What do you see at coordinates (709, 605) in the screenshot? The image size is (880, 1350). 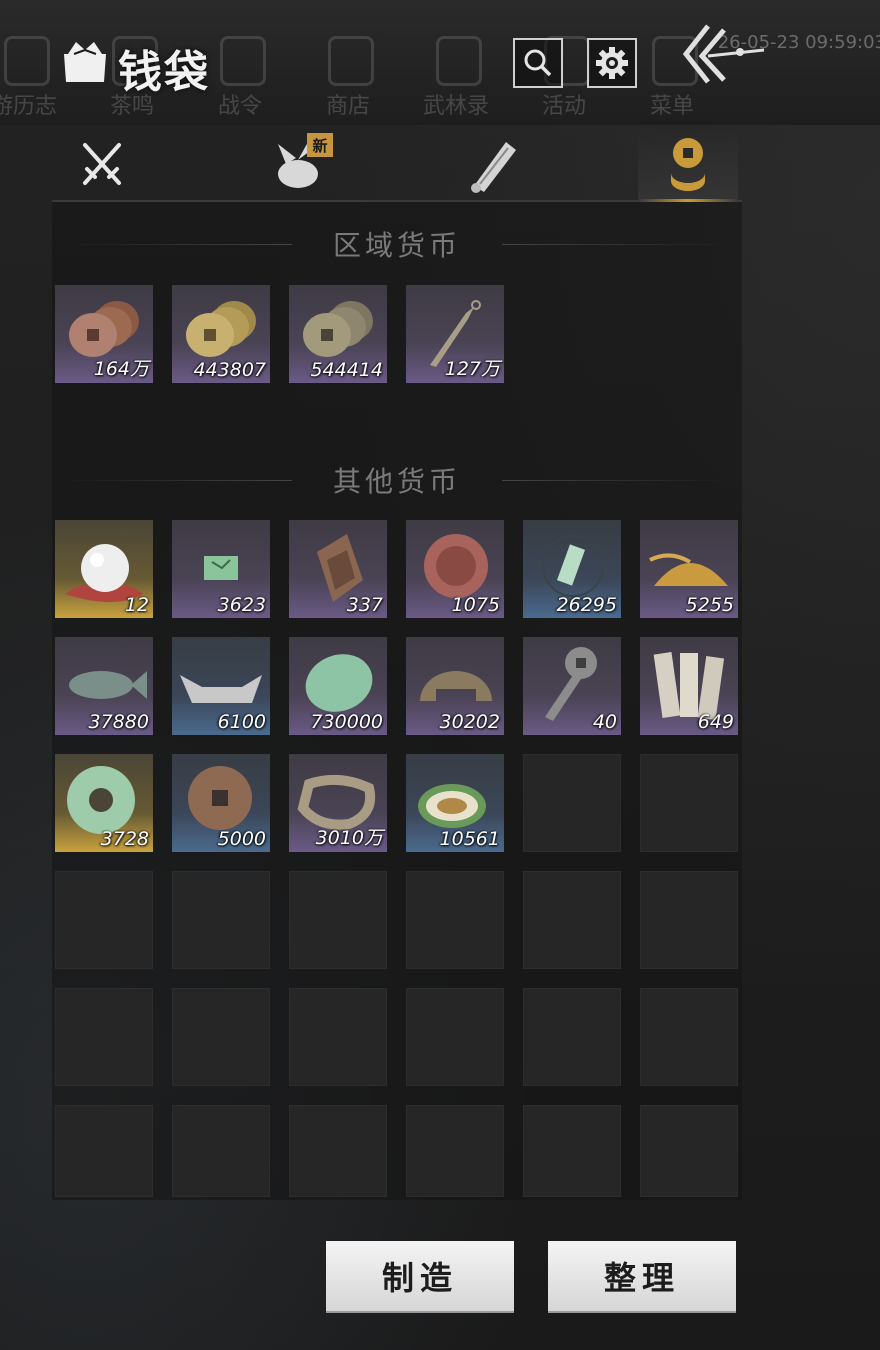 I see `item-quantity: 5255` at bounding box center [709, 605].